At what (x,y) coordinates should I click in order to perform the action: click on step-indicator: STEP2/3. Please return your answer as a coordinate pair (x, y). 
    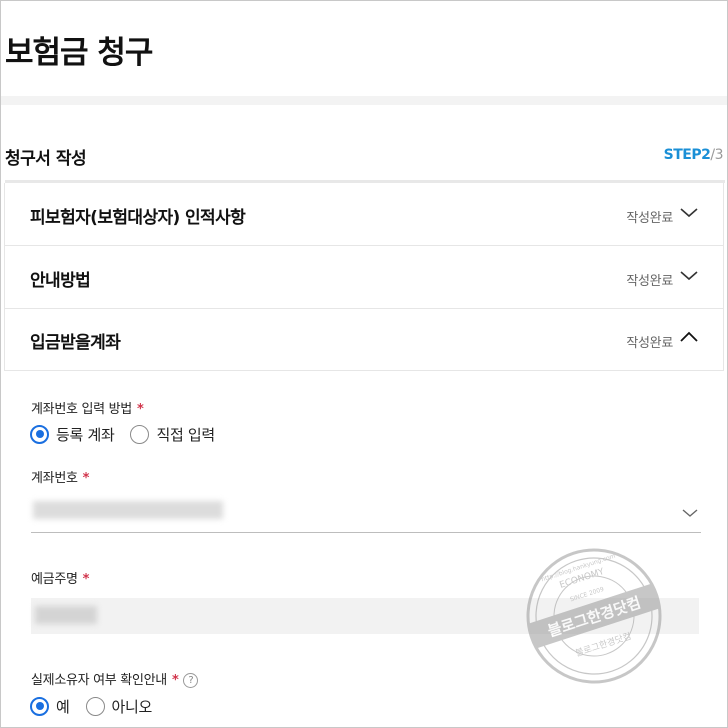
    Looking at the image, I should click on (693, 155).